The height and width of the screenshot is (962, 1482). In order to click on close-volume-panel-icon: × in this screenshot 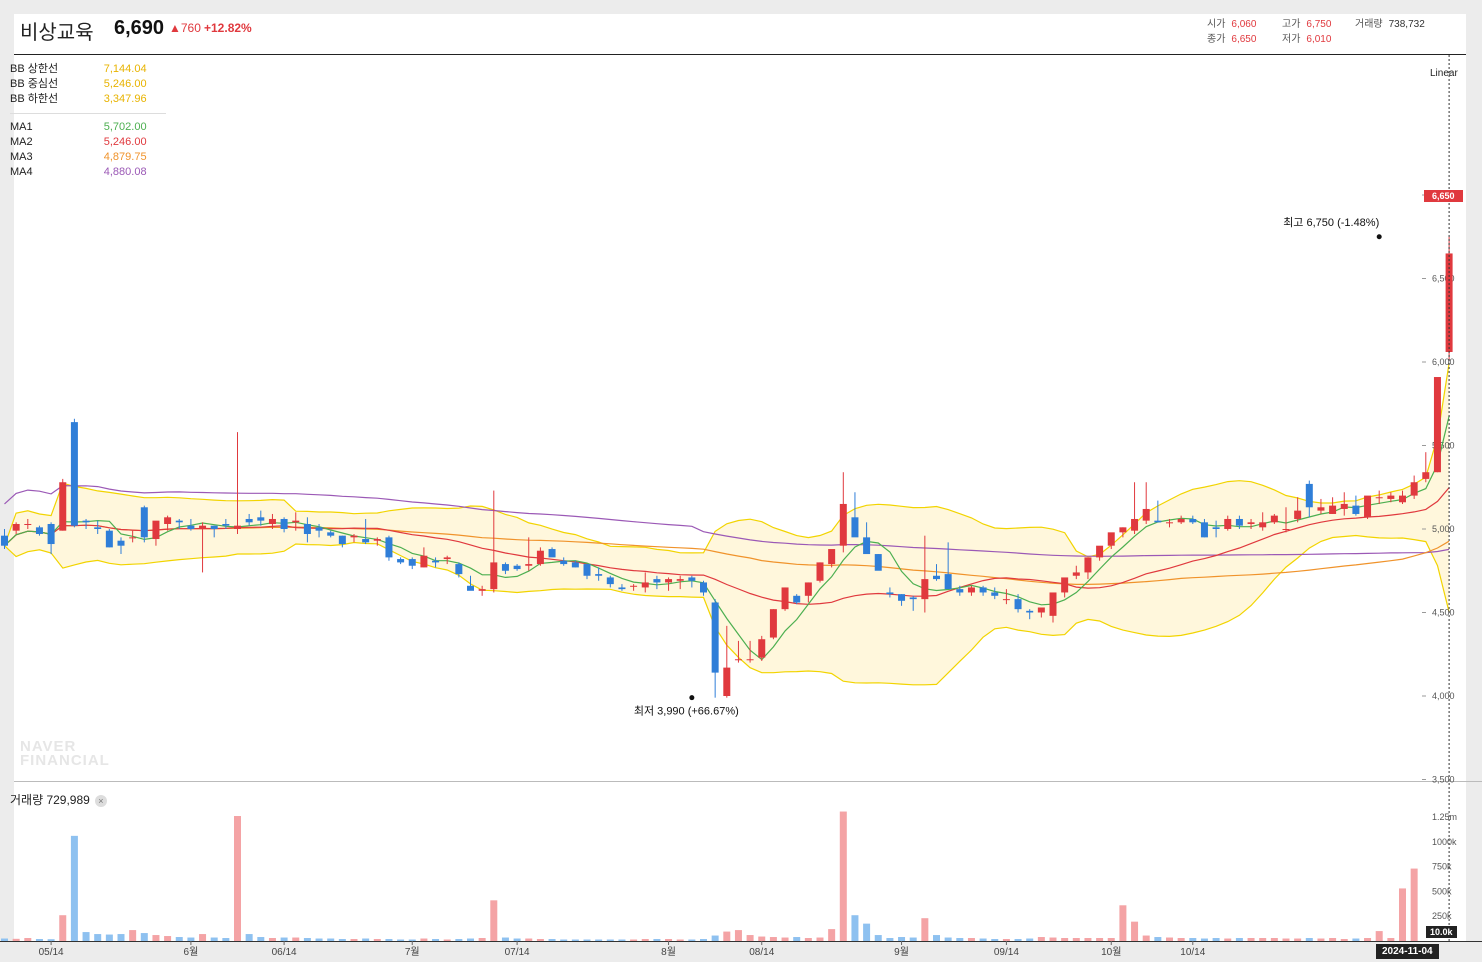, I will do `click(100, 801)`.